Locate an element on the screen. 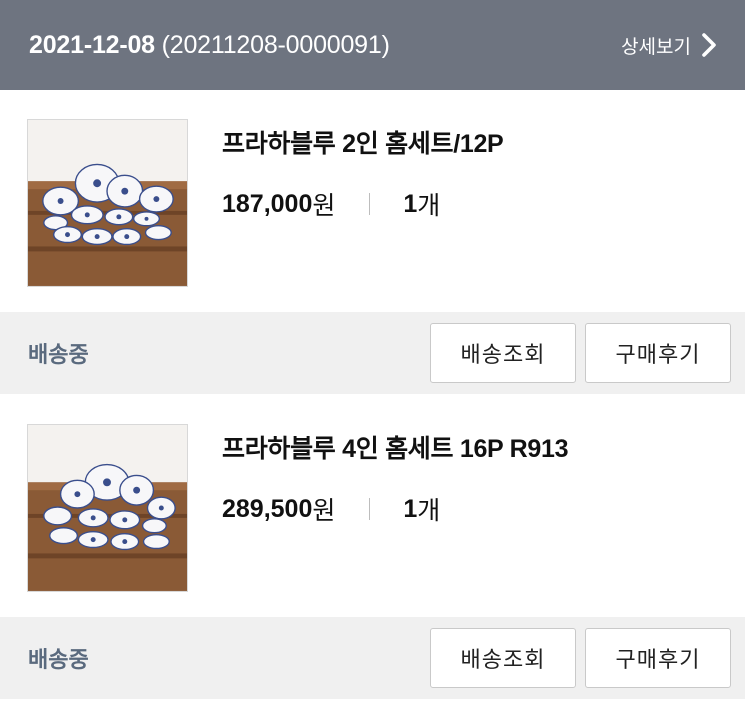 The width and height of the screenshot is (745, 701). product-price: 289,500 is located at coordinates (267, 508).